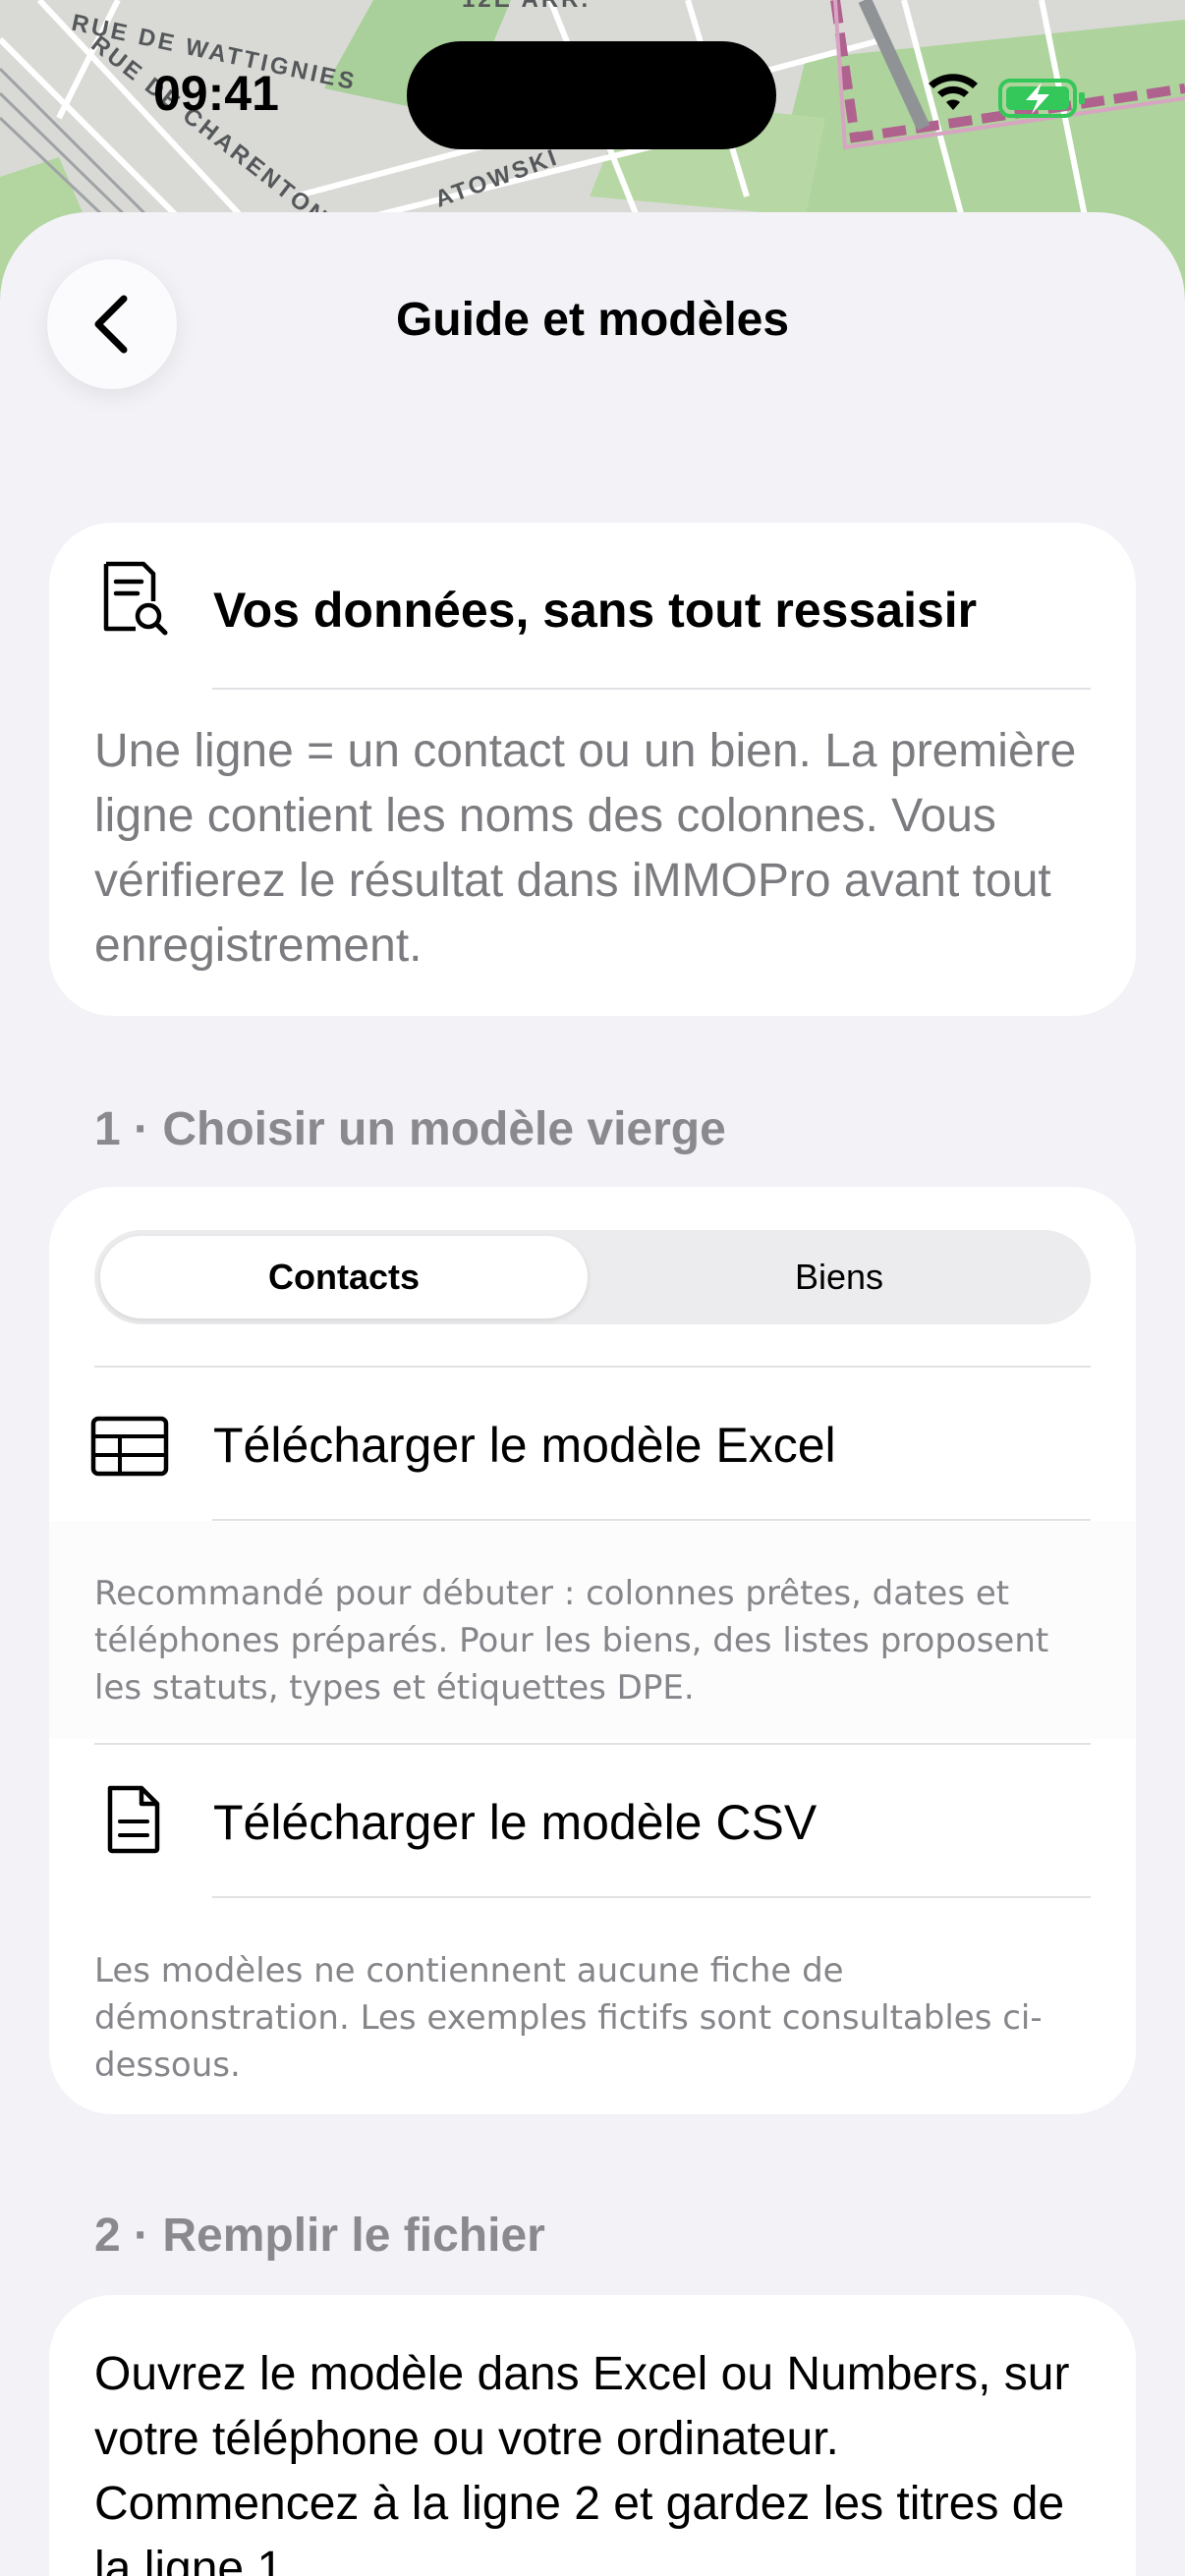 This screenshot has height=2576, width=1185. I want to click on segmented-control: Contacts Biens, so click(592, 1277).